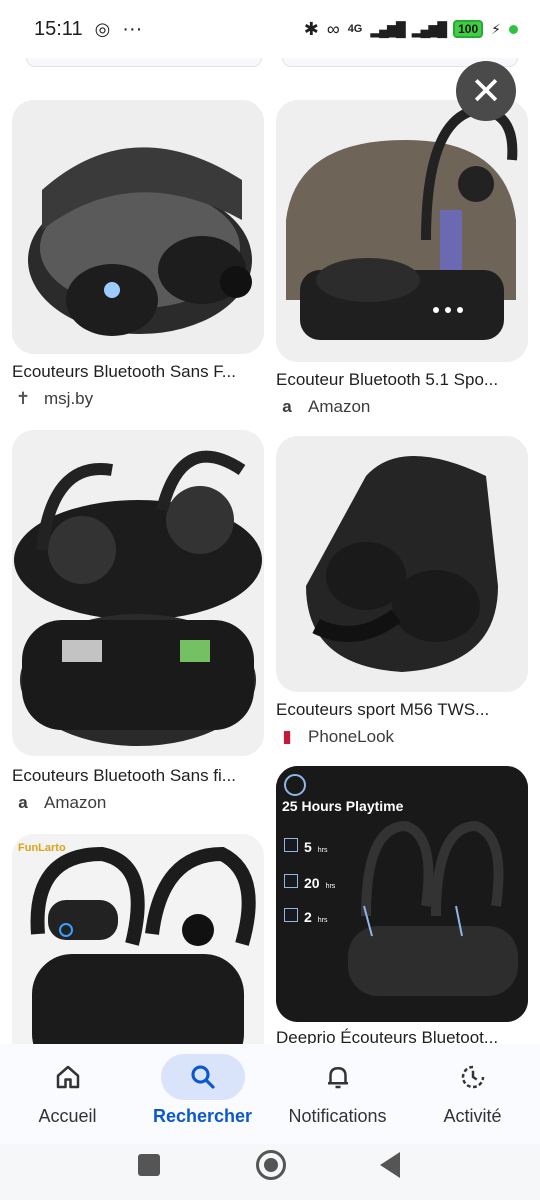 The width and height of the screenshot is (540, 1200). I want to click on network-type: 4G, so click(355, 29).